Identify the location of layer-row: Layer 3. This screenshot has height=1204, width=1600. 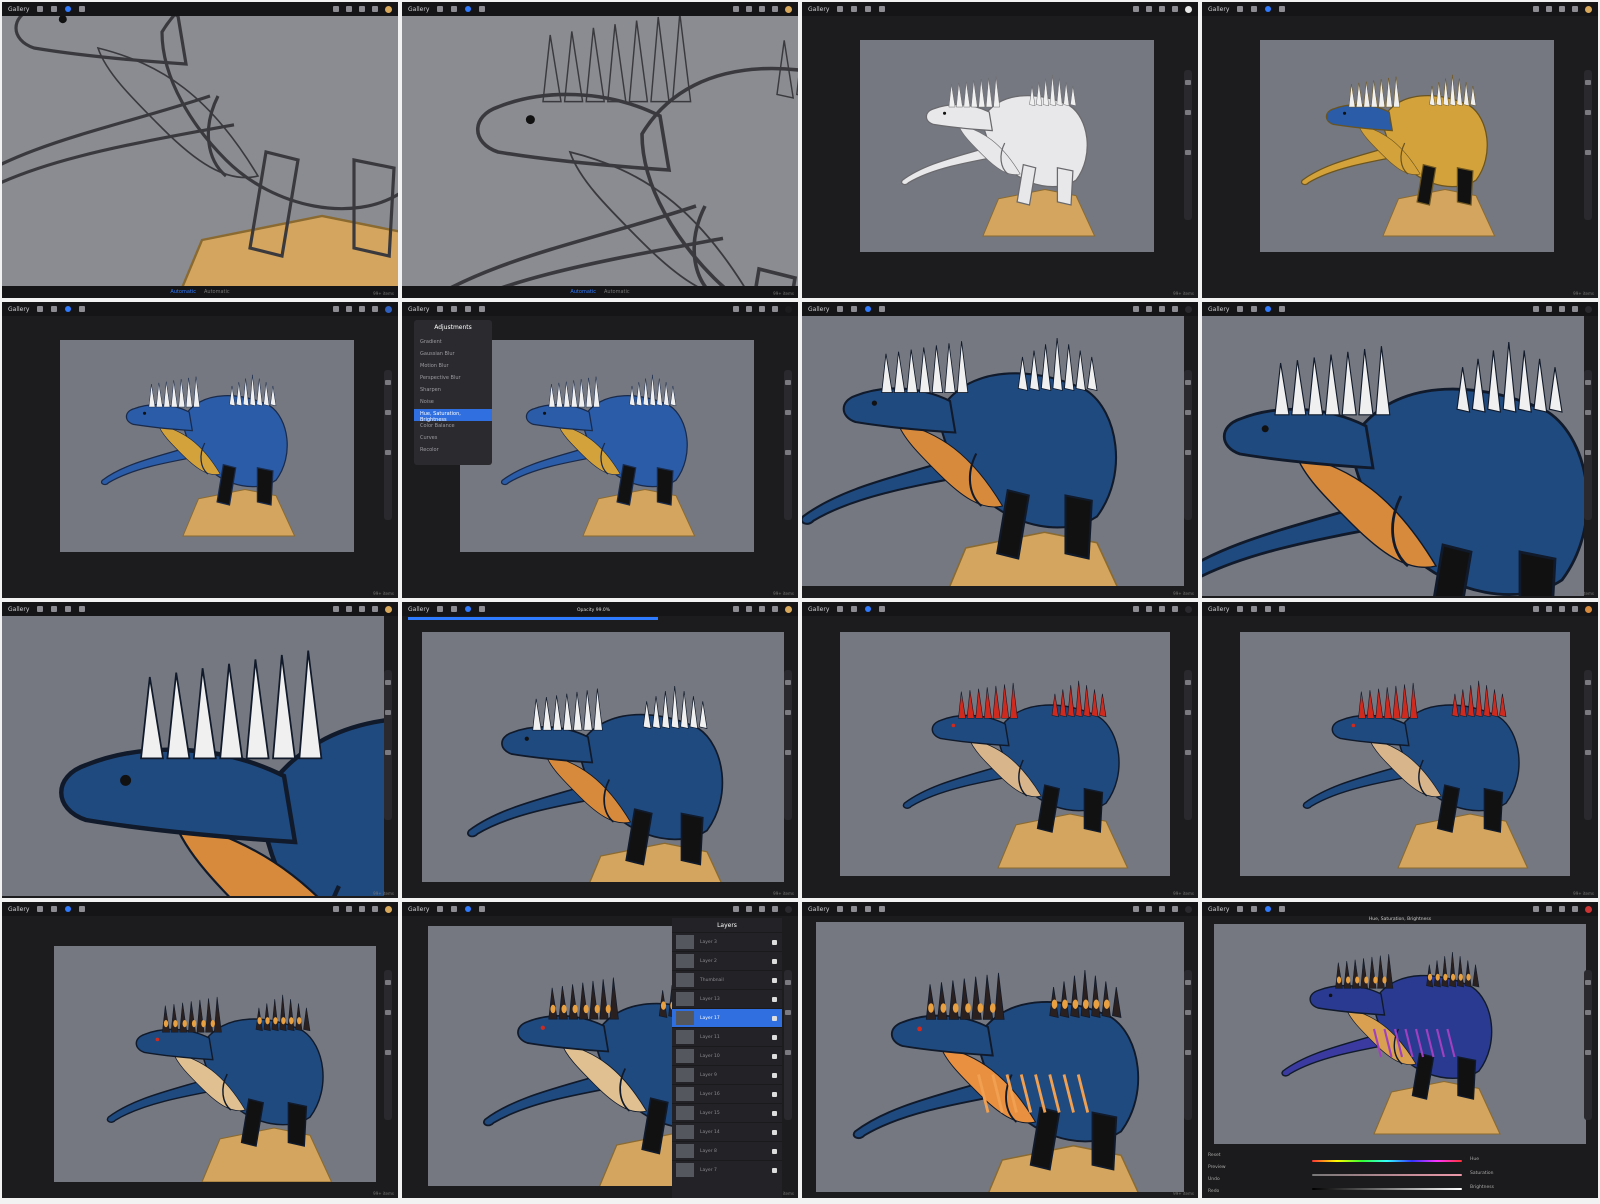
(727, 941).